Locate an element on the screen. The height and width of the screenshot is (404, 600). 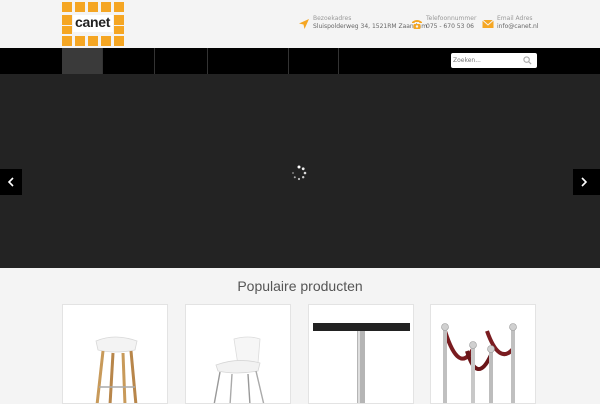
main-navbar is located at coordinates (300, 61).